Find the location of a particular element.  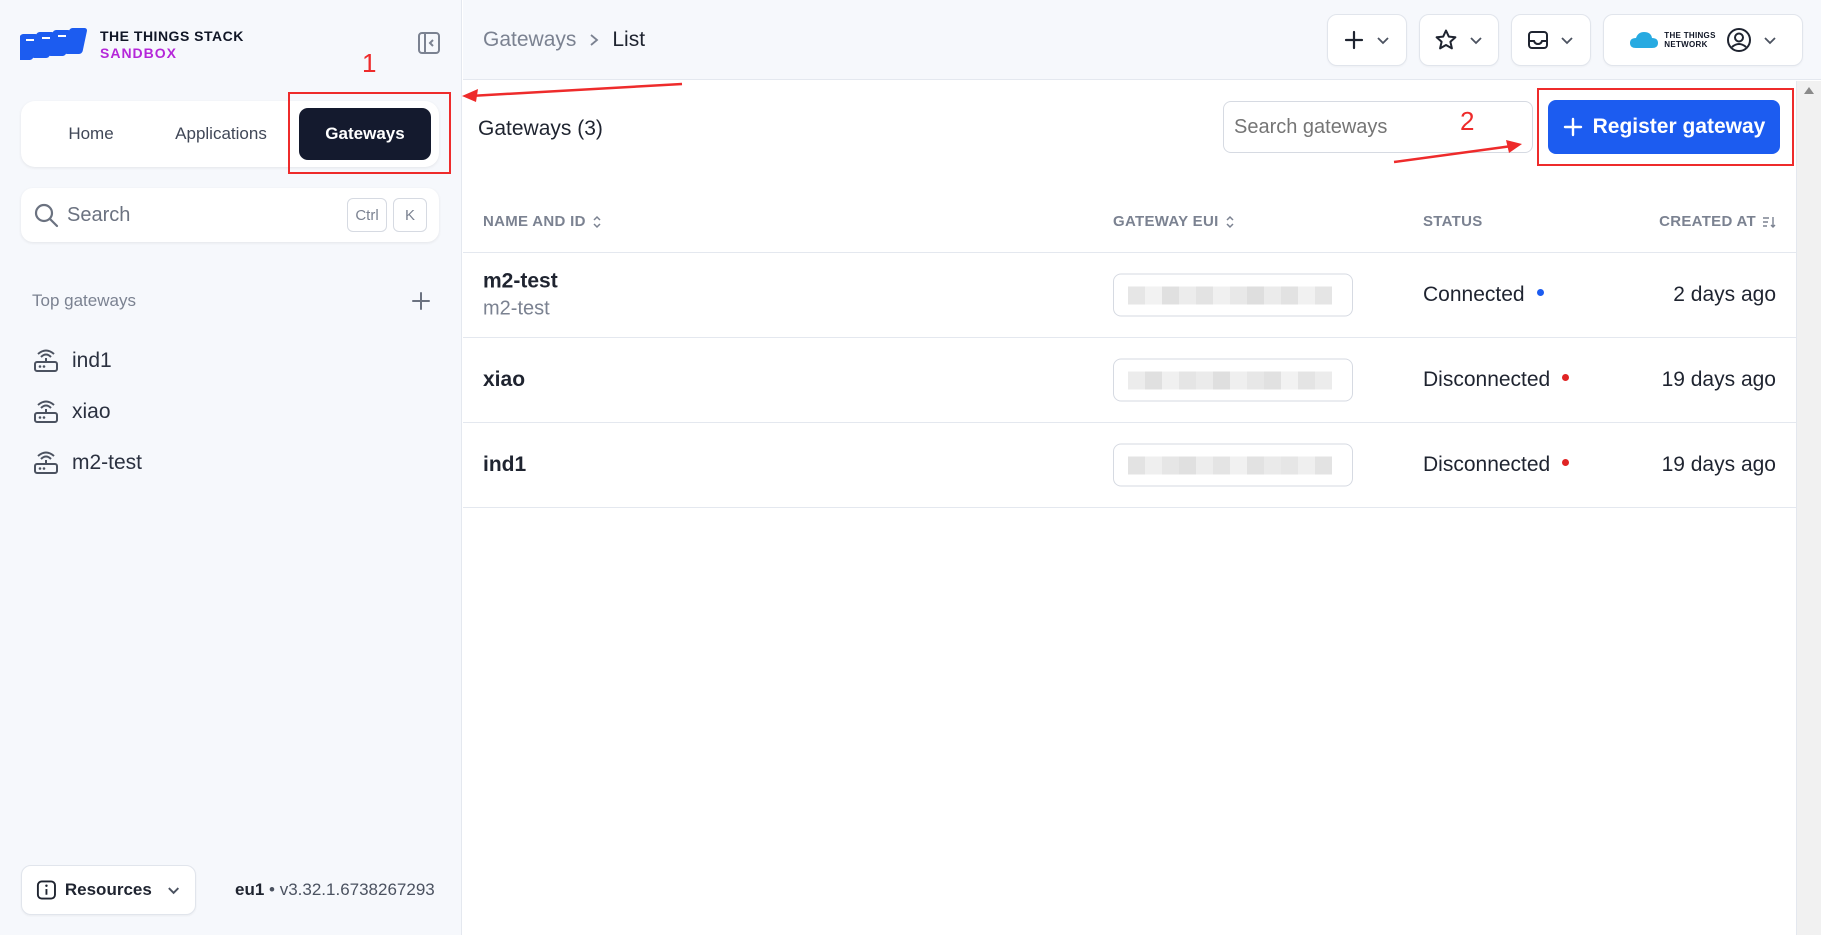

version-info: eu1 • v3.32.1.6738267293 is located at coordinates (335, 889).